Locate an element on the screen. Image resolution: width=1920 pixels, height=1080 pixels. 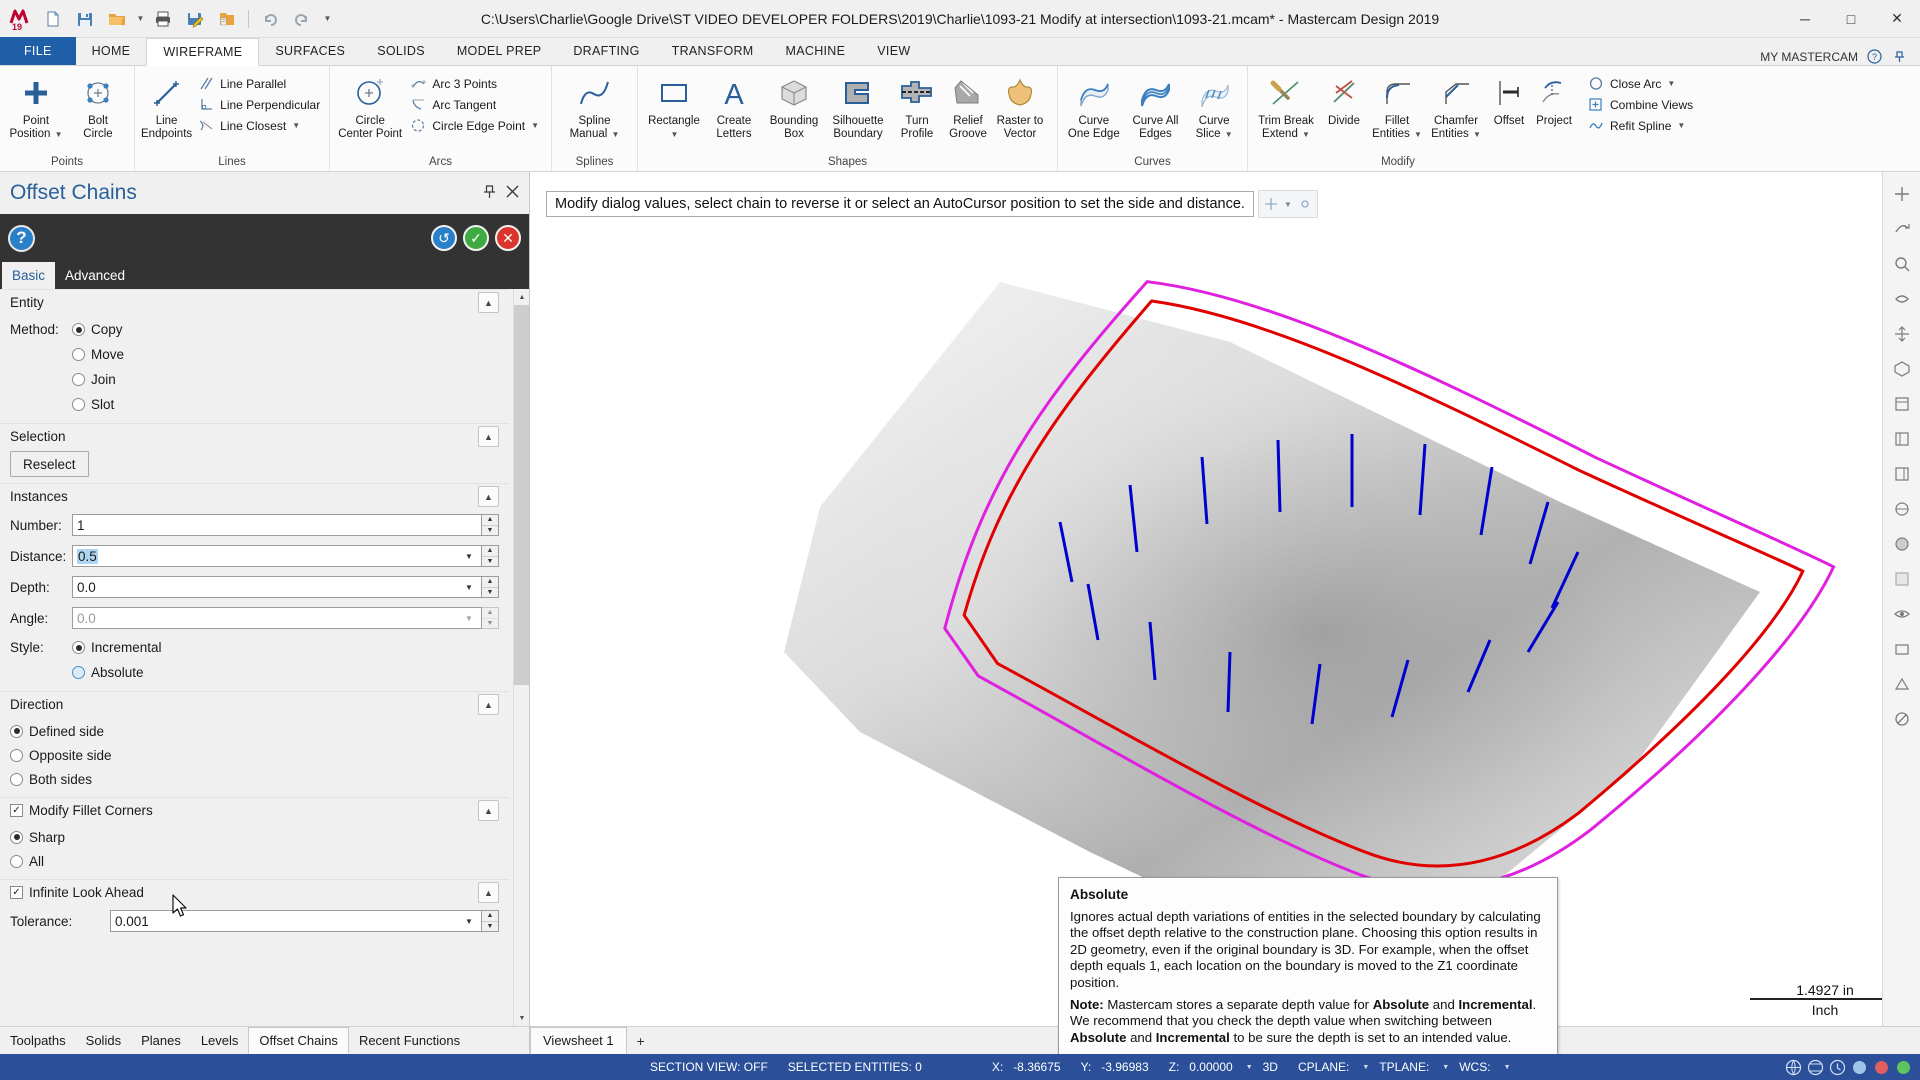
turn-profile-button: Turn Profile is located at coordinates (917, 106).